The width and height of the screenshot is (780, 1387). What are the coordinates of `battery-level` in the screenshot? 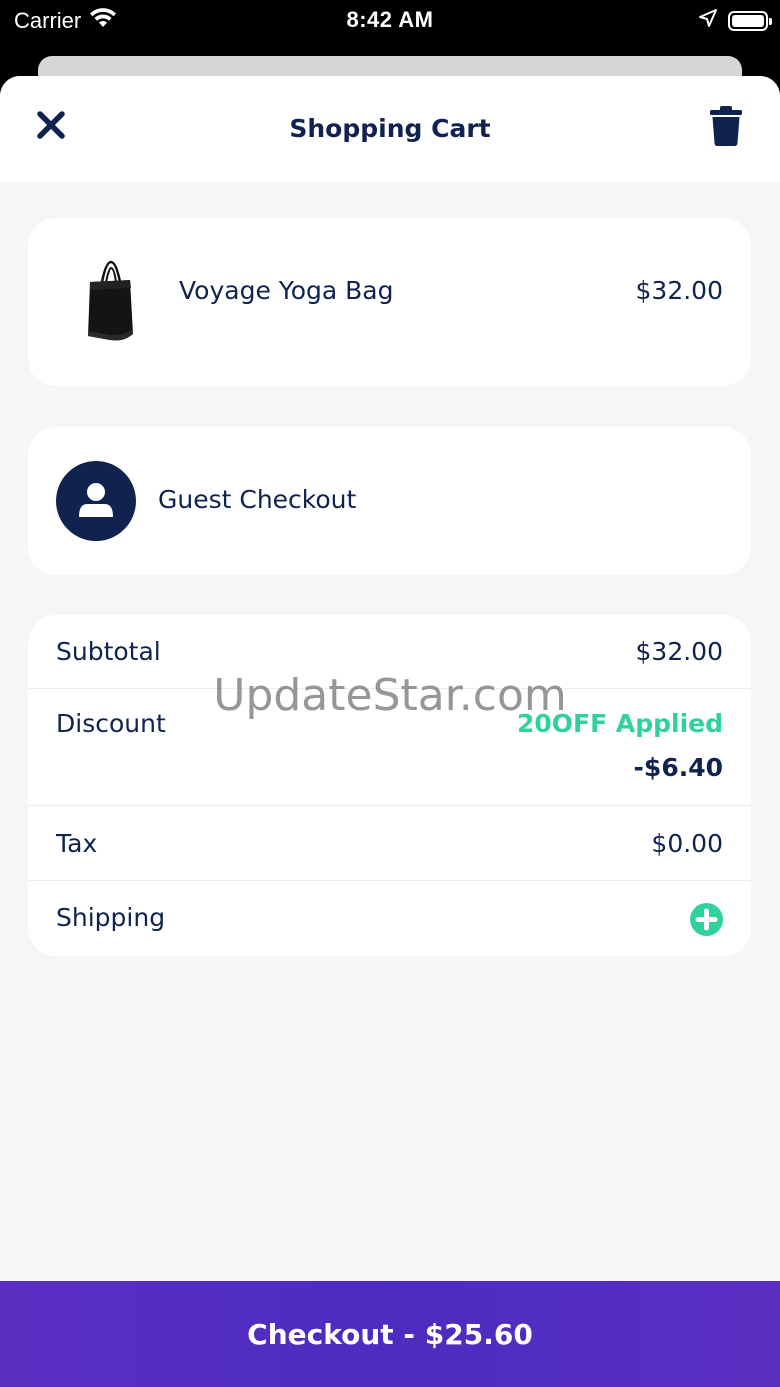 It's located at (748, 21).